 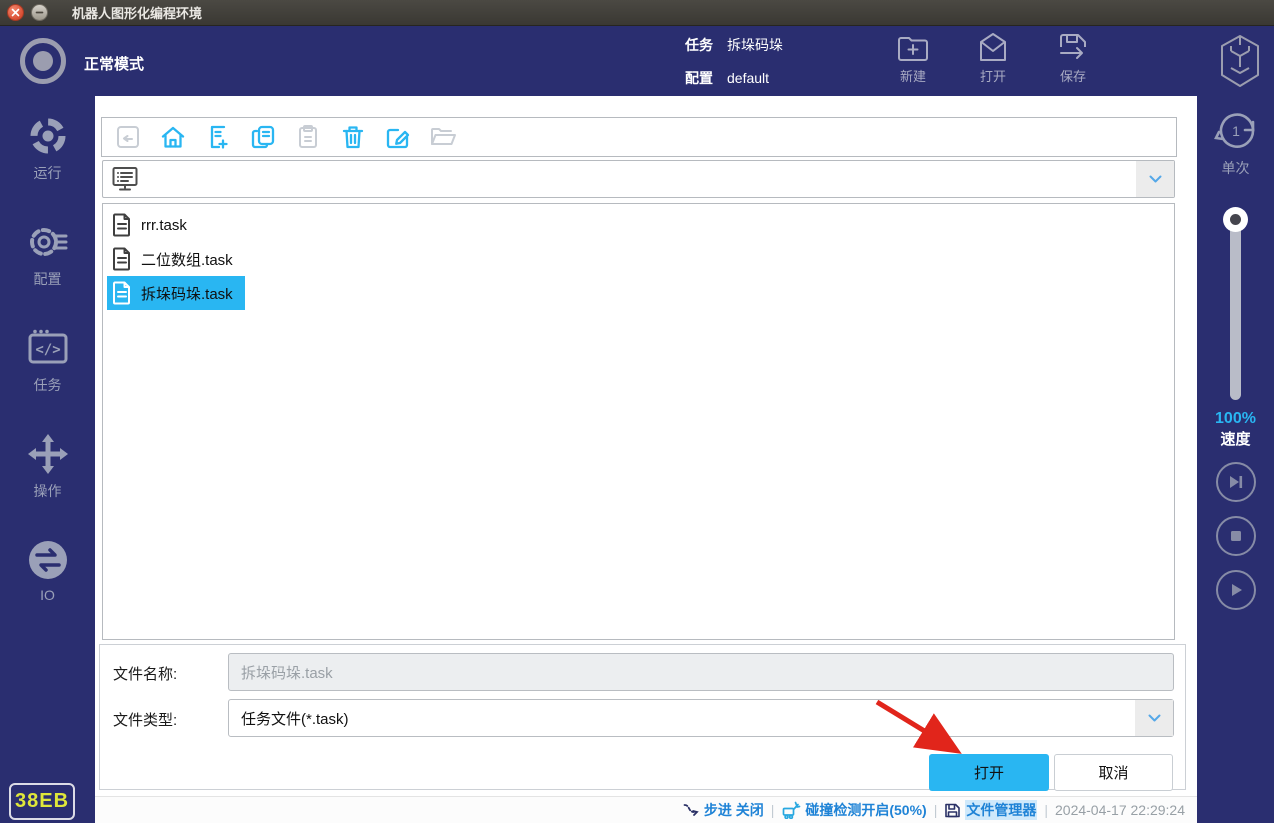 I want to click on play-icon, so click(x=1237, y=590).